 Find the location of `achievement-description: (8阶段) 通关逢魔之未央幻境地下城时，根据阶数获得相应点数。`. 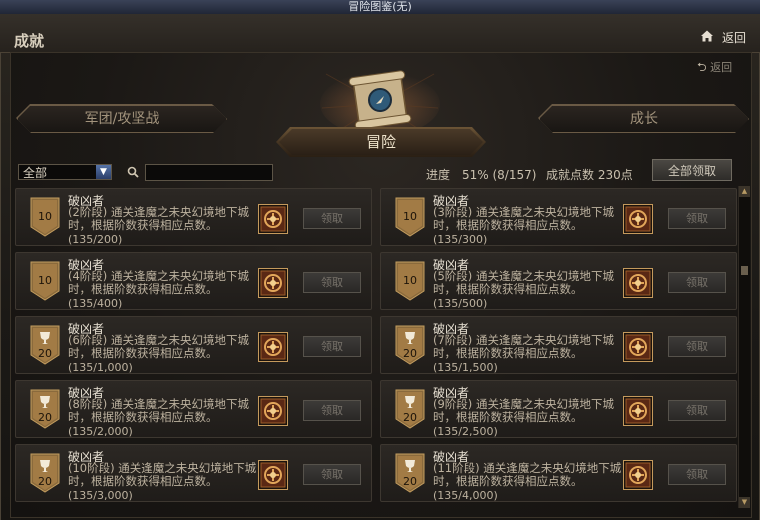

achievement-description: (8阶段) 通关逢魔之未央幻境地下城时，根据阶数获得相应点数。 is located at coordinates (158, 410).